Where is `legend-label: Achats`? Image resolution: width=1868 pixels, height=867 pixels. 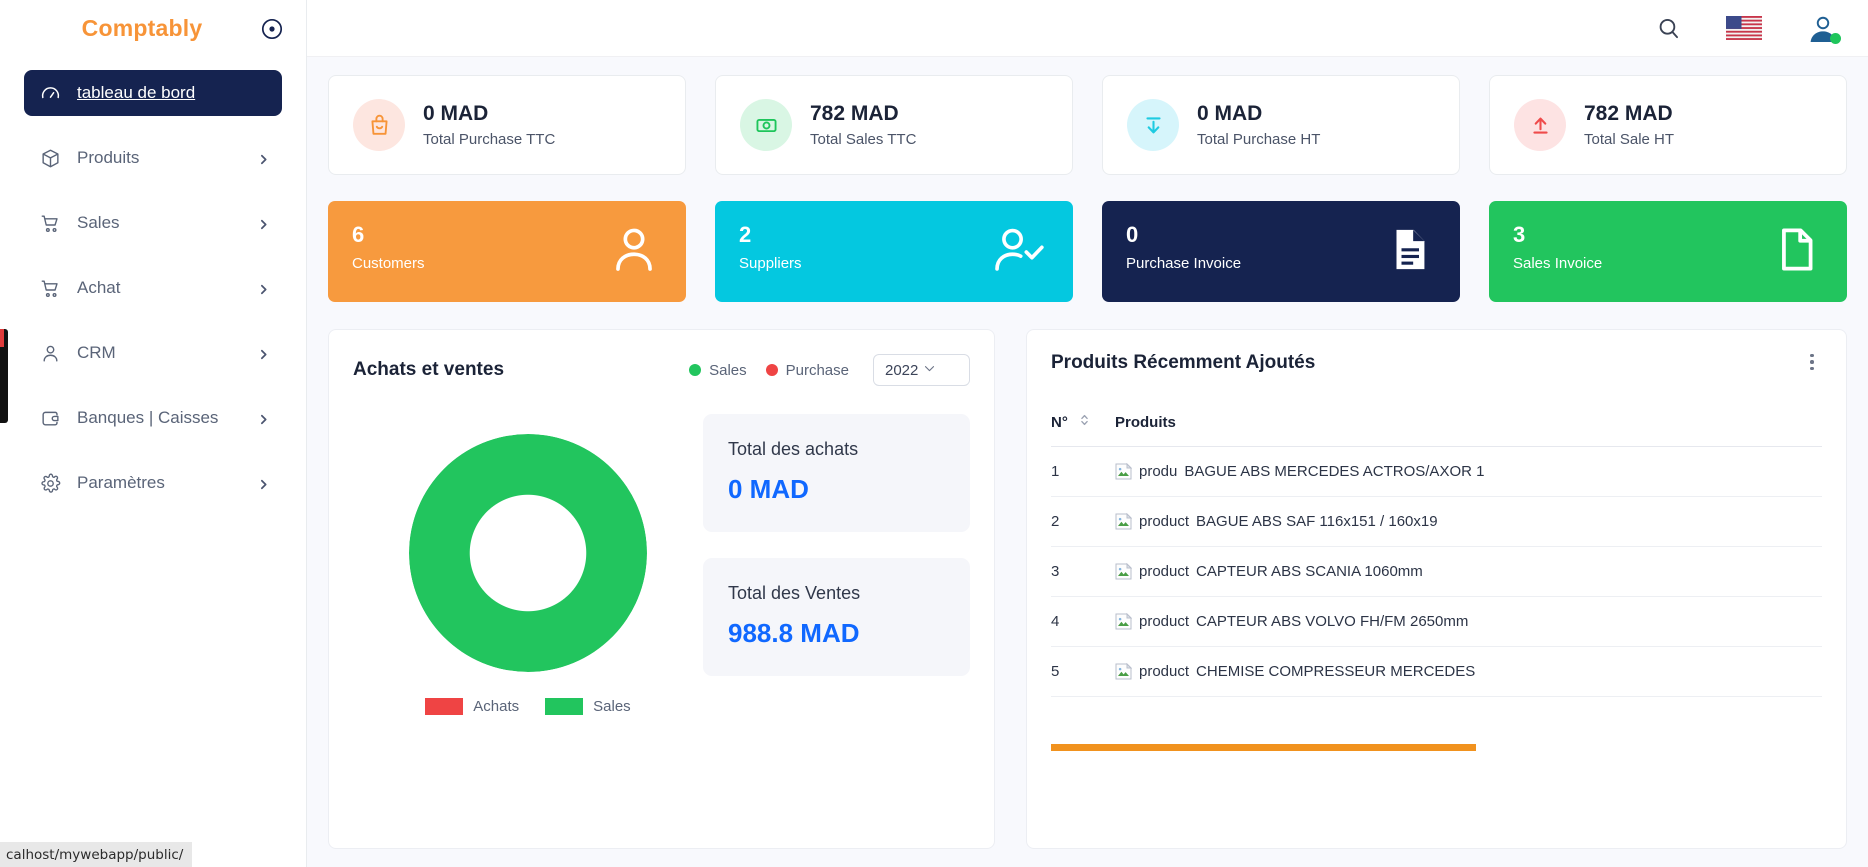 legend-label: Achats is located at coordinates (496, 706).